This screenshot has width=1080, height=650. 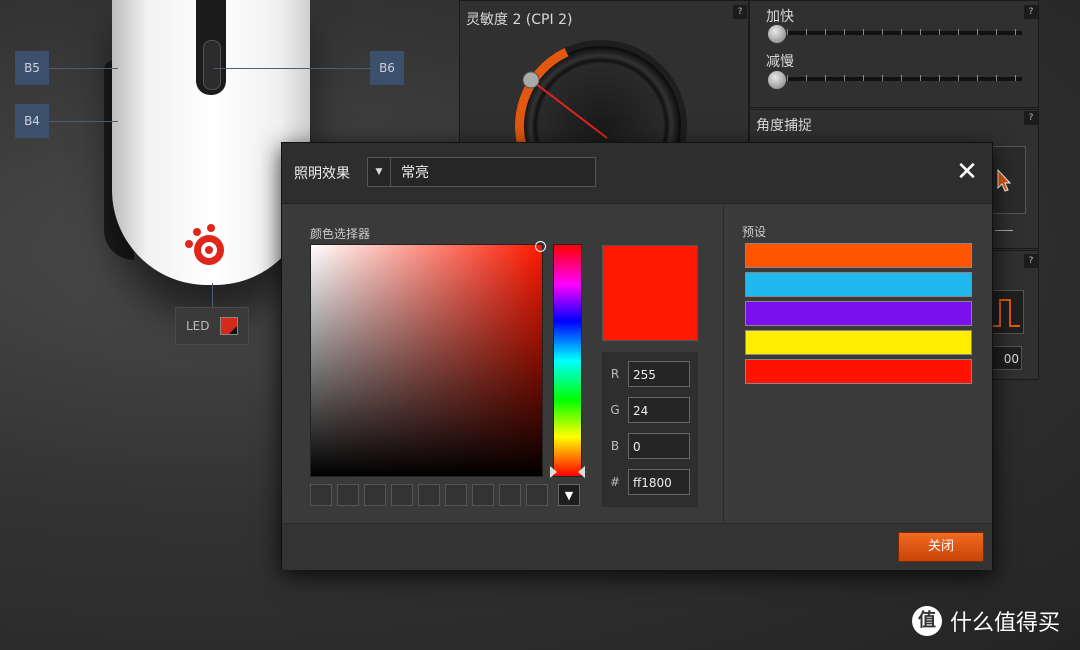 What do you see at coordinates (784, 126) in the screenshot?
I see `angle-snapping-title: 角度捕捉` at bounding box center [784, 126].